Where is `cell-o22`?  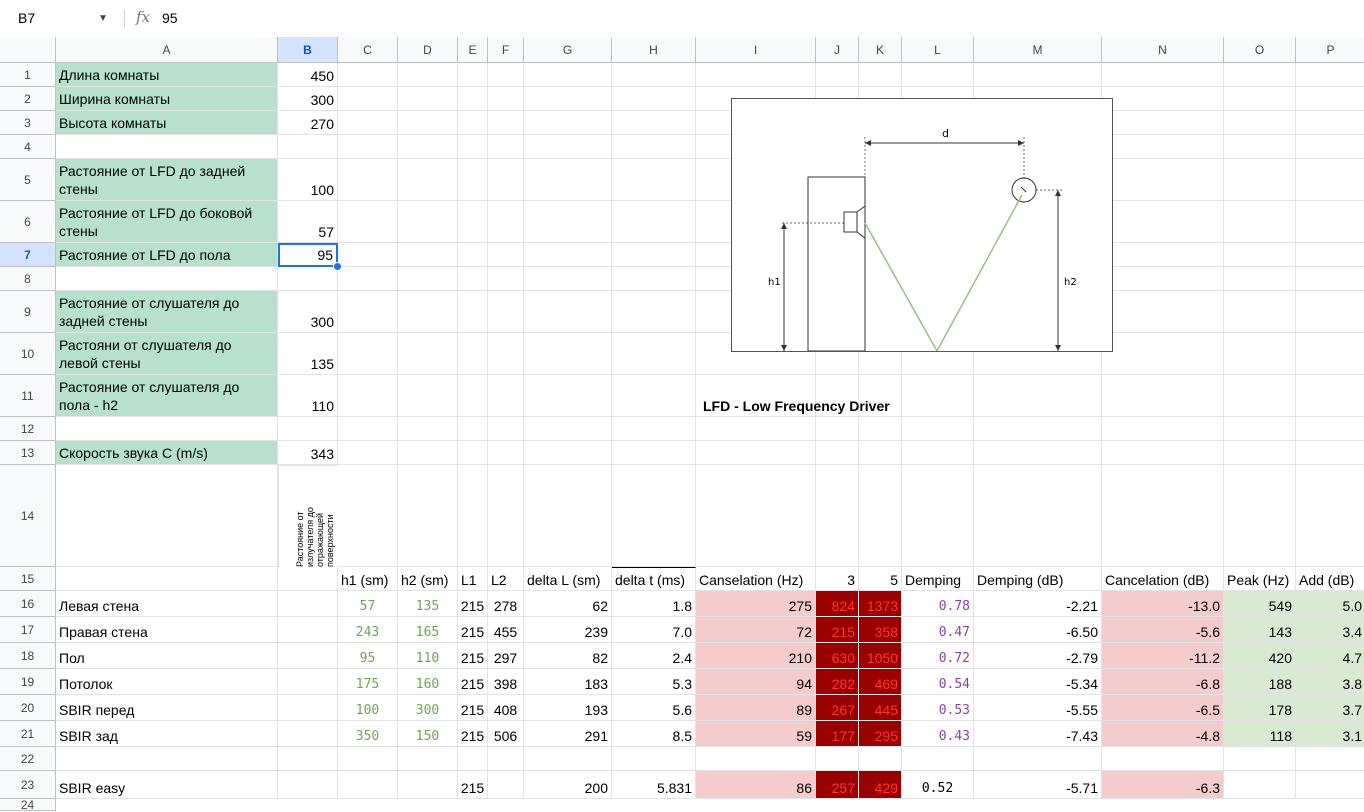
cell-o22 is located at coordinates (1260, 759).